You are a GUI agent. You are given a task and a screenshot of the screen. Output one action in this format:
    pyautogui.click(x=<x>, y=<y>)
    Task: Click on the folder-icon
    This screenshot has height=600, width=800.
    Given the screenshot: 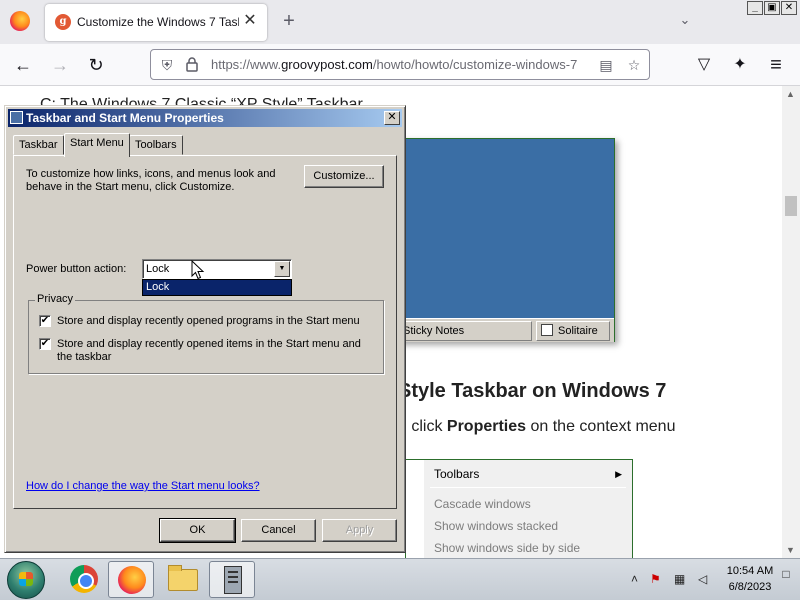 What is the action you would take?
    pyautogui.click(x=183, y=578)
    